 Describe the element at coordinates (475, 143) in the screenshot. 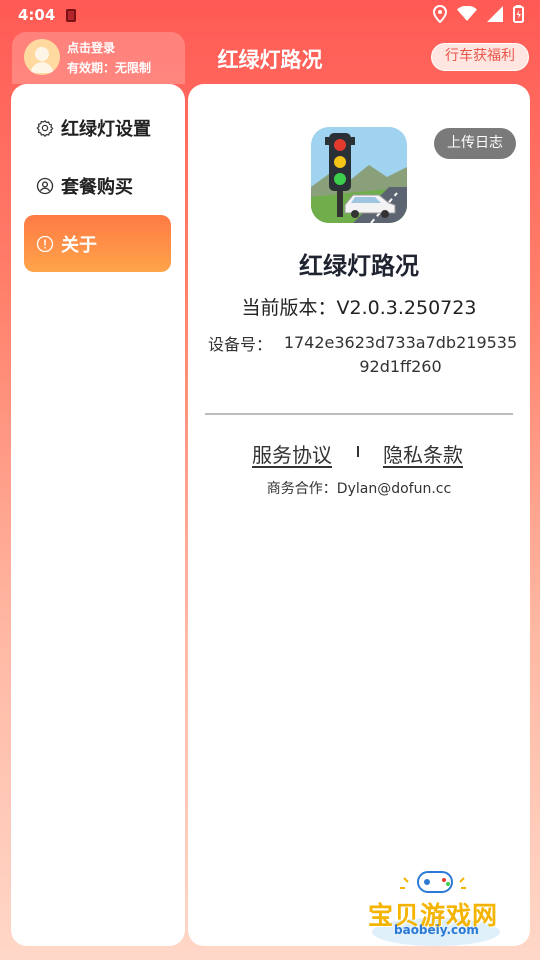

I see `upload-log-button: 上传日志` at that location.